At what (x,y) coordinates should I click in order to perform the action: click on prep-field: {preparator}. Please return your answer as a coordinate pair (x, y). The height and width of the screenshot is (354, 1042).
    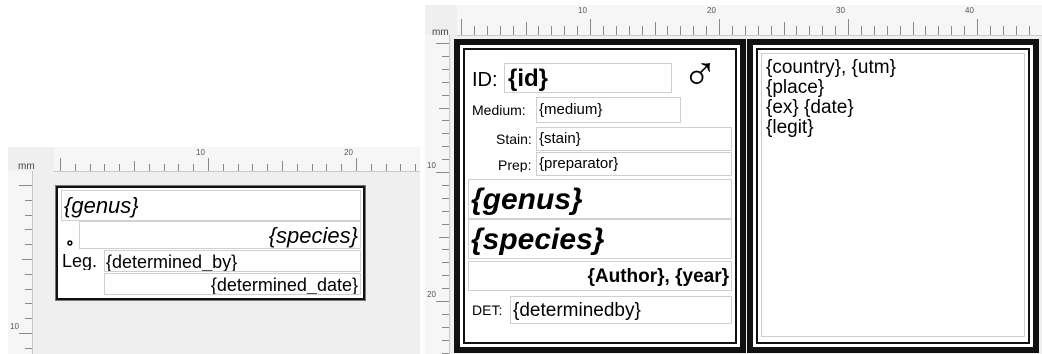
    Looking at the image, I should click on (634, 164).